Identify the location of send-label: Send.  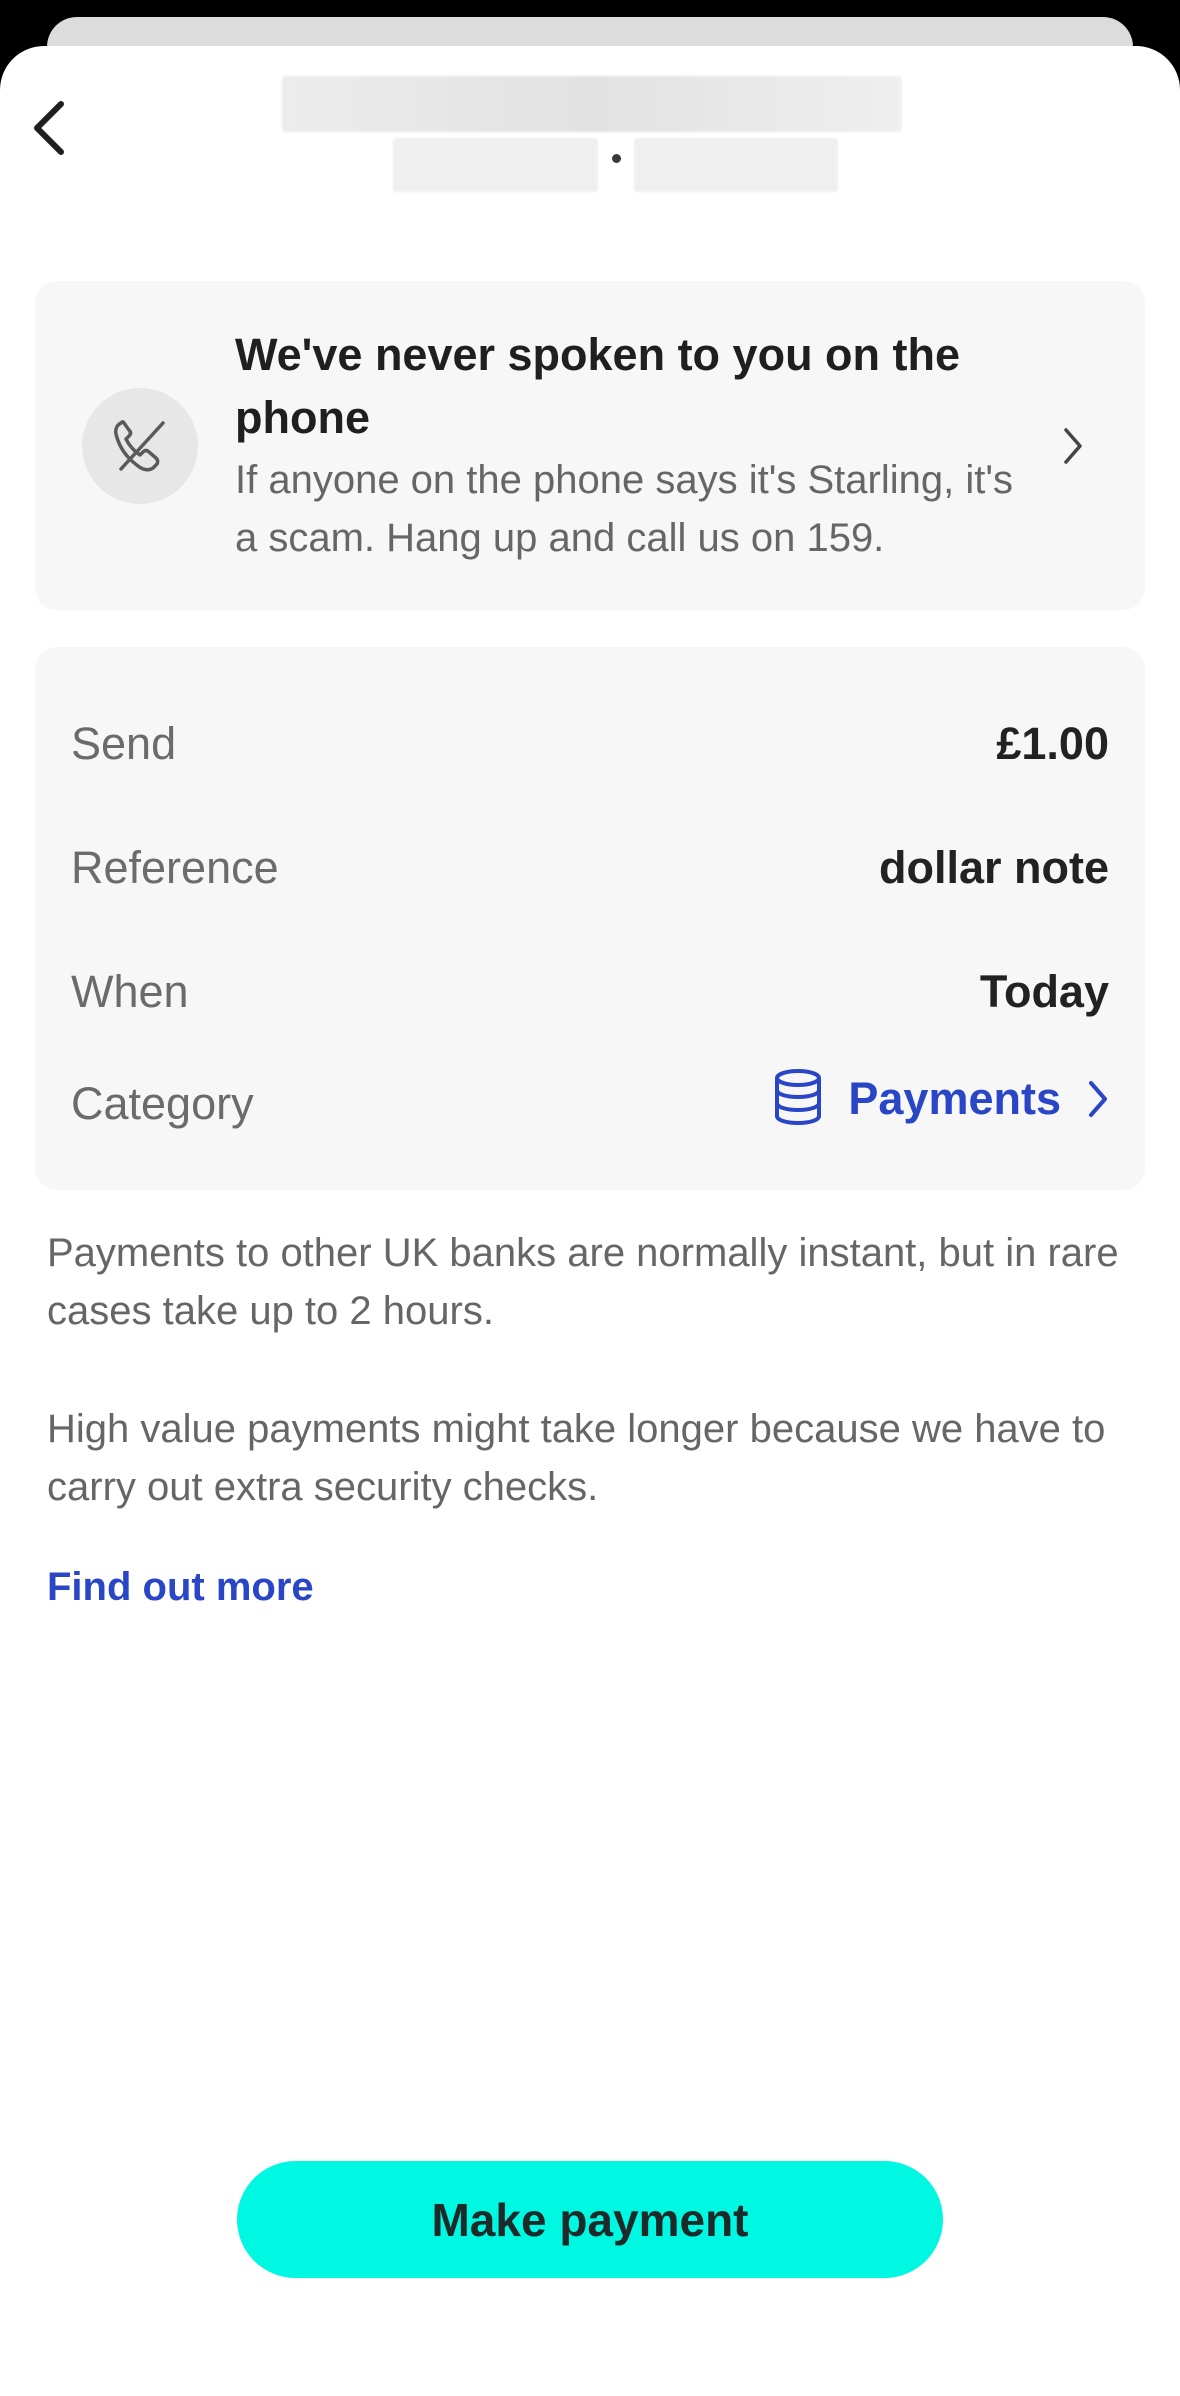
(124, 743).